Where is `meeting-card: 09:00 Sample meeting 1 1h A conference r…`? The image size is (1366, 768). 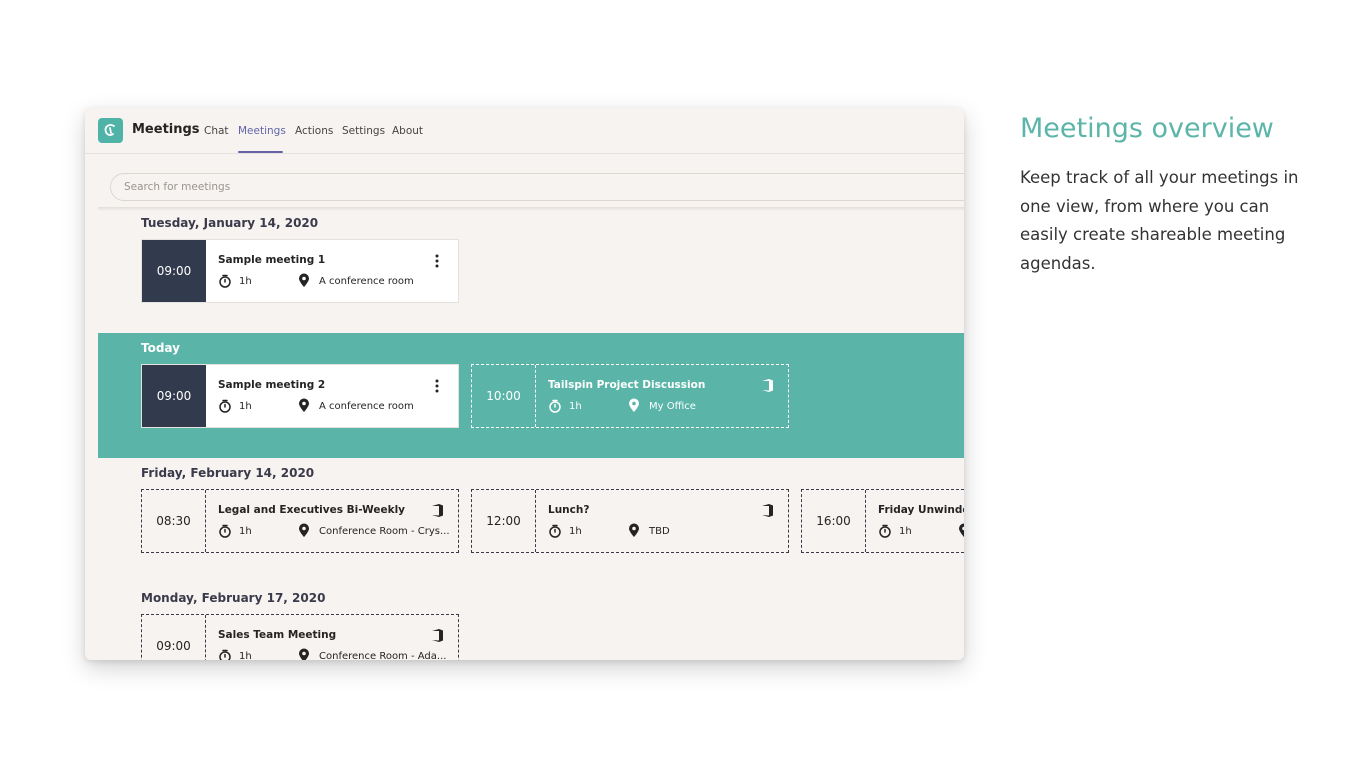 meeting-card: 09:00 Sample meeting 1 1h A conference r… is located at coordinates (300, 271).